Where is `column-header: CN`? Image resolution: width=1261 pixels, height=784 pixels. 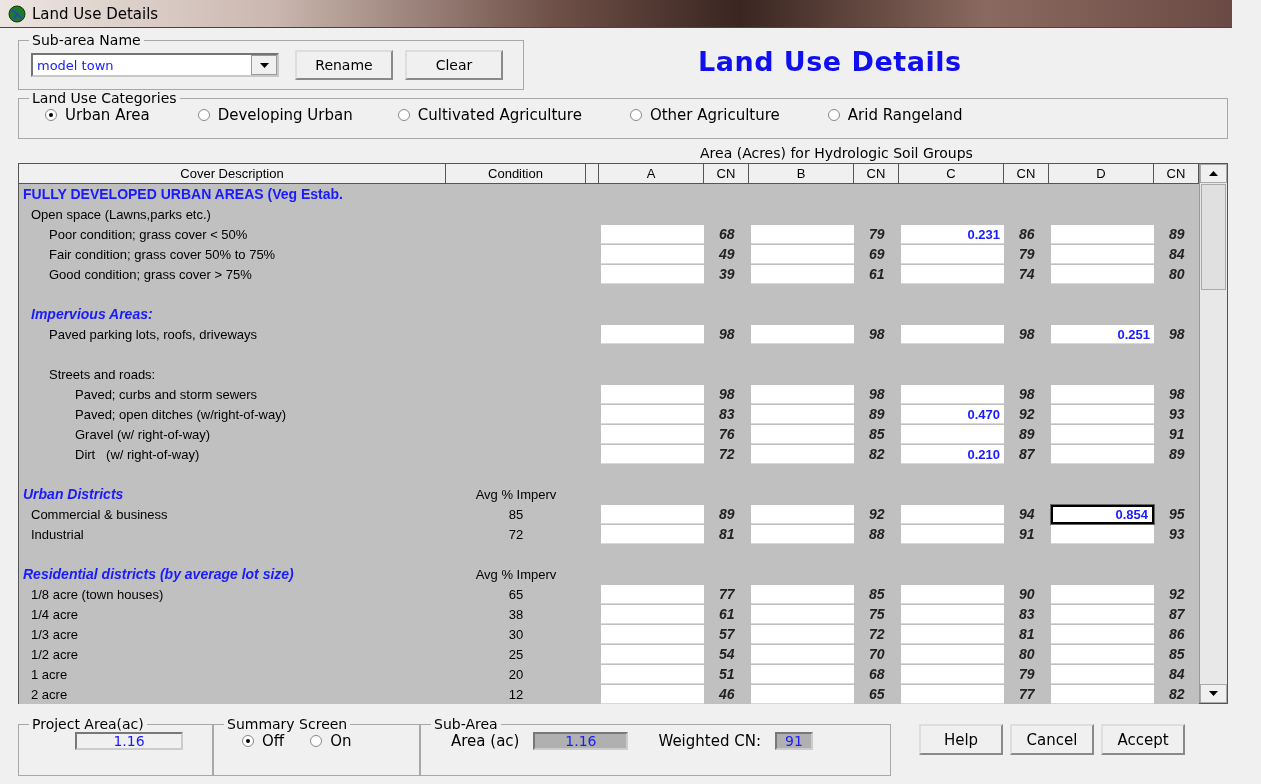
column-header: CN is located at coordinates (876, 173).